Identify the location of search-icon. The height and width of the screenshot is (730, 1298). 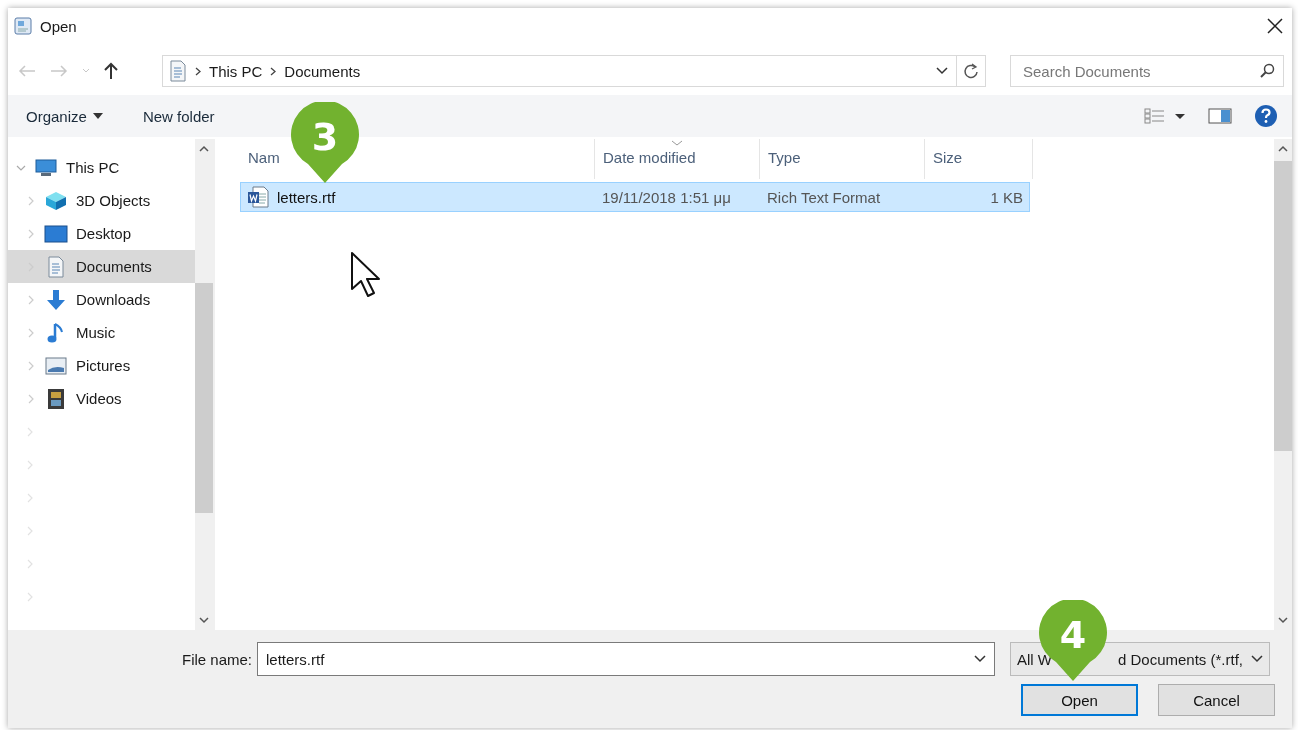
(1267, 71).